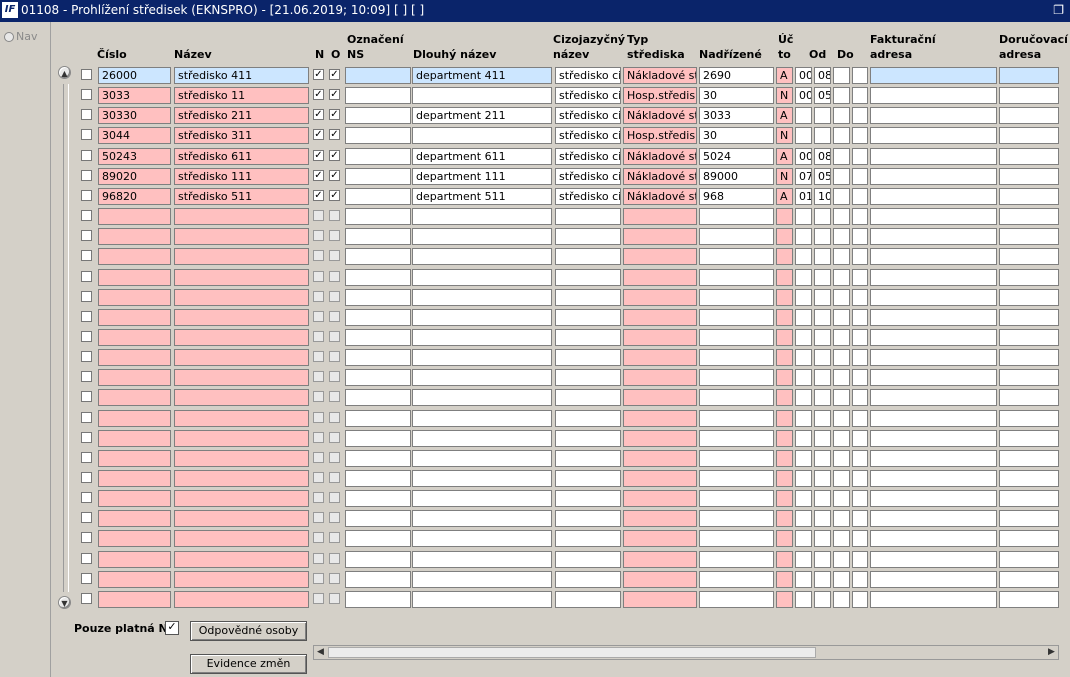 The width and height of the screenshot is (1070, 677). I want to click on cell-dlouhy: department 611, so click(482, 156).